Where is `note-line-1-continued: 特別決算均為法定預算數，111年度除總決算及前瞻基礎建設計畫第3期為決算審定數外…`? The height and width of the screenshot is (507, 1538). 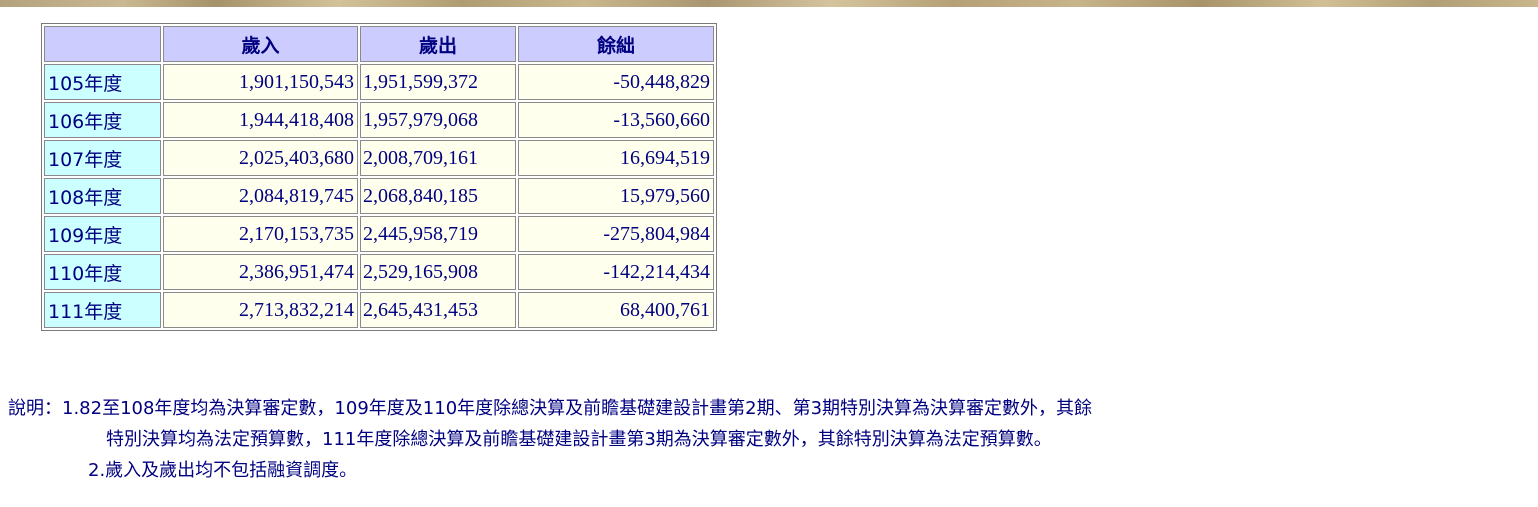 note-line-1-continued: 特別決算均為法定預算數，111年度除總決算及前瞻基礎建設計畫第3期為決算審定數外… is located at coordinates (579, 439).